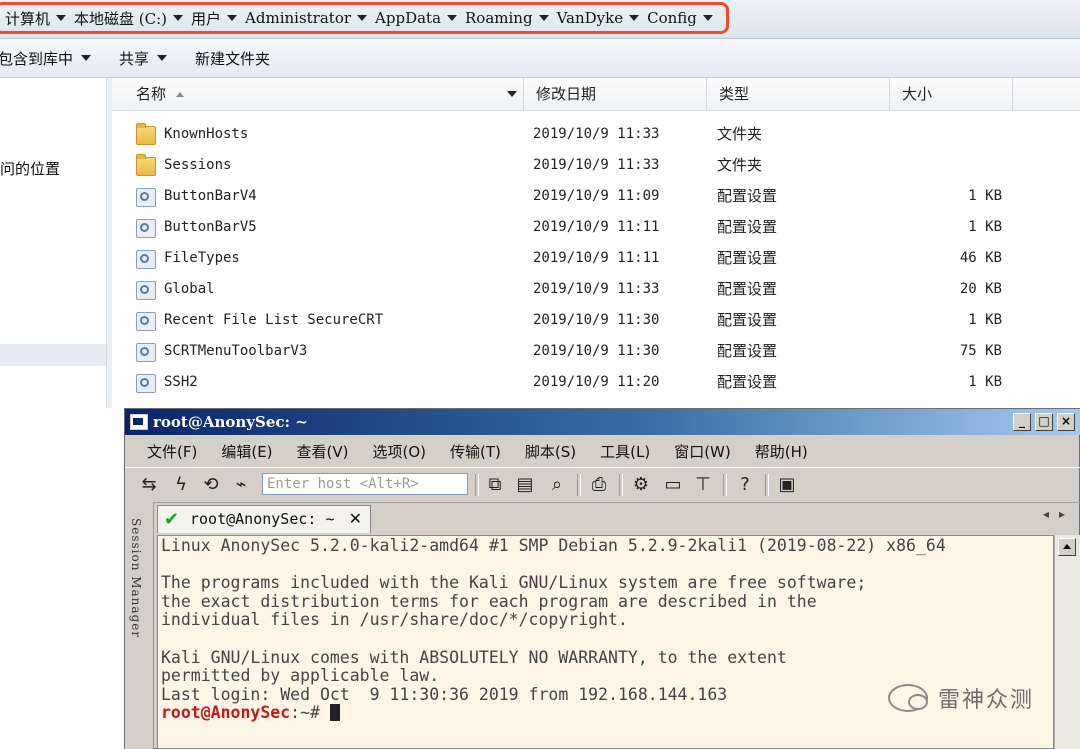 This screenshot has height=749, width=1080. Describe the element at coordinates (129, 18) in the screenshot. I see `breadcrumb-item-local-disk: 本地磁盘 (C:)` at that location.